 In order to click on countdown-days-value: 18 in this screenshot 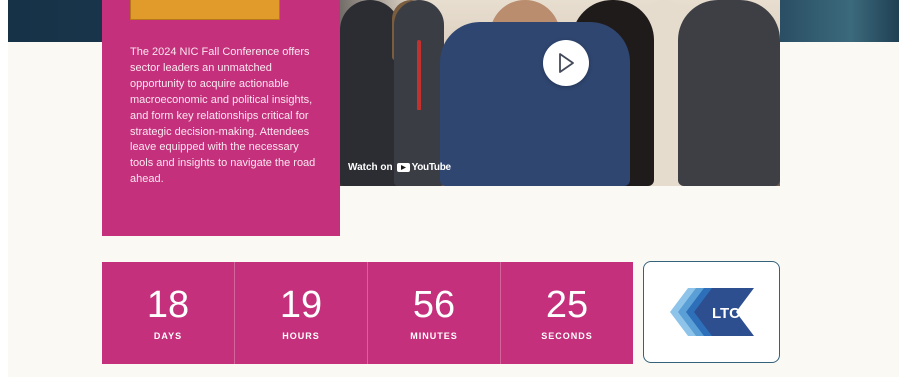, I will do `click(168, 305)`.